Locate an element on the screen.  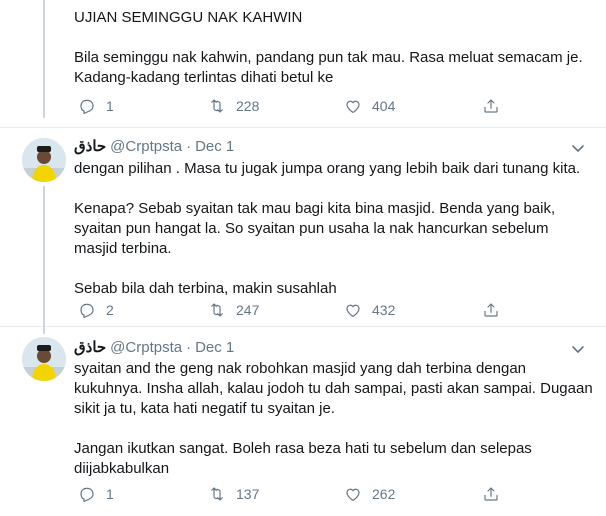
retweet-button: 137 is located at coordinates (233, 494).